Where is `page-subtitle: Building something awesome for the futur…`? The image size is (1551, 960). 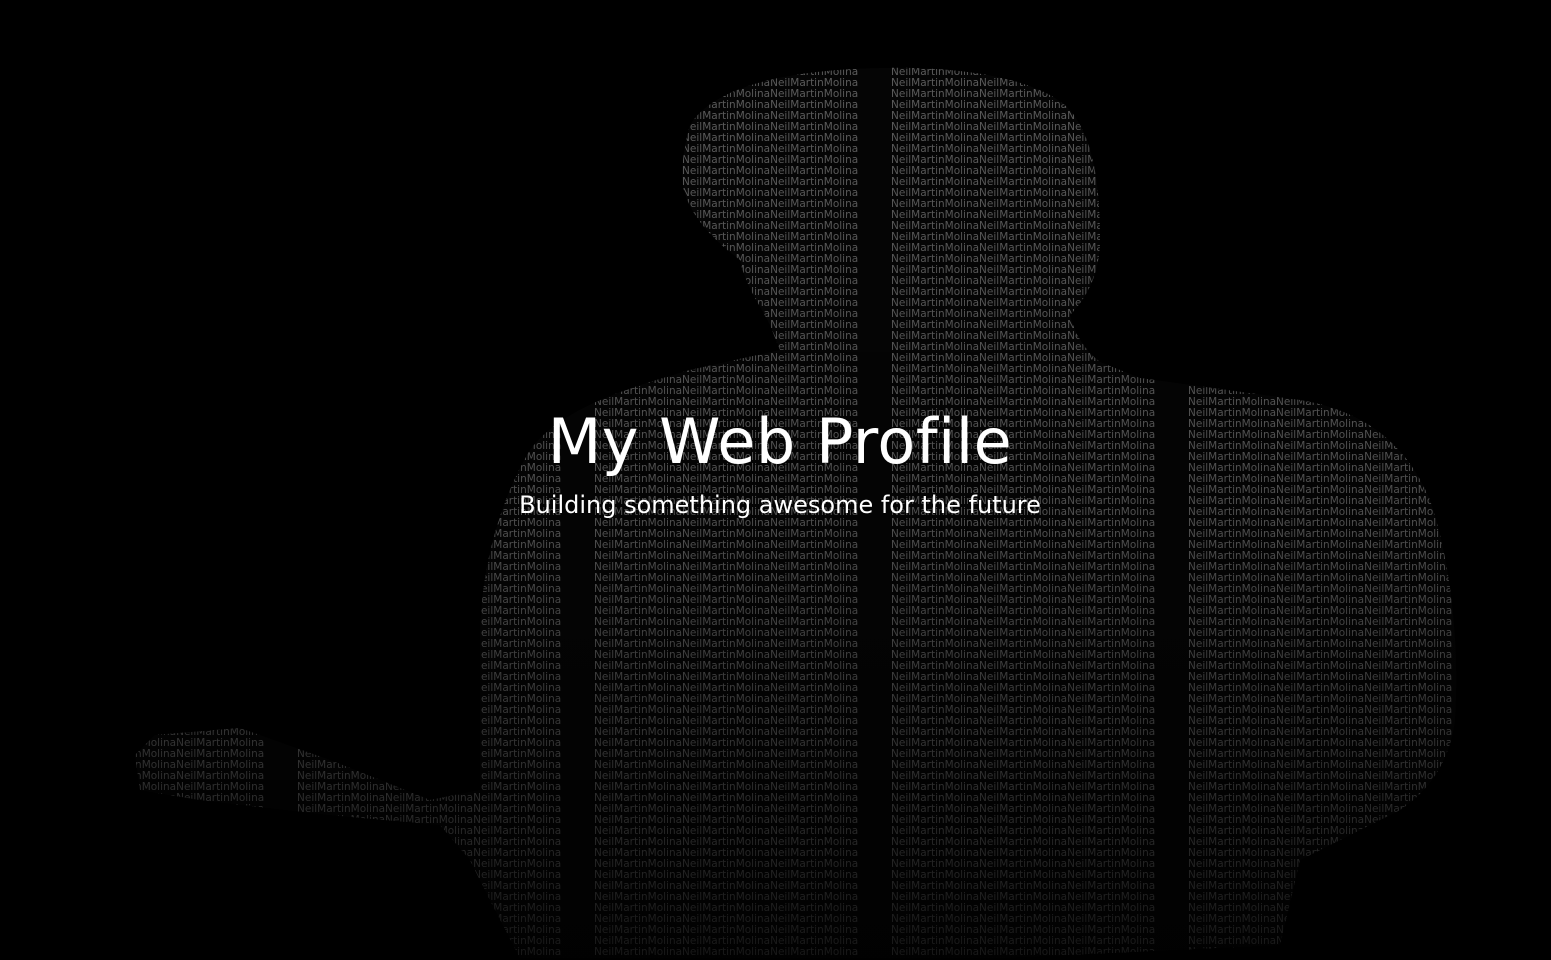
page-subtitle: Building something awesome for the futur… is located at coordinates (780, 505).